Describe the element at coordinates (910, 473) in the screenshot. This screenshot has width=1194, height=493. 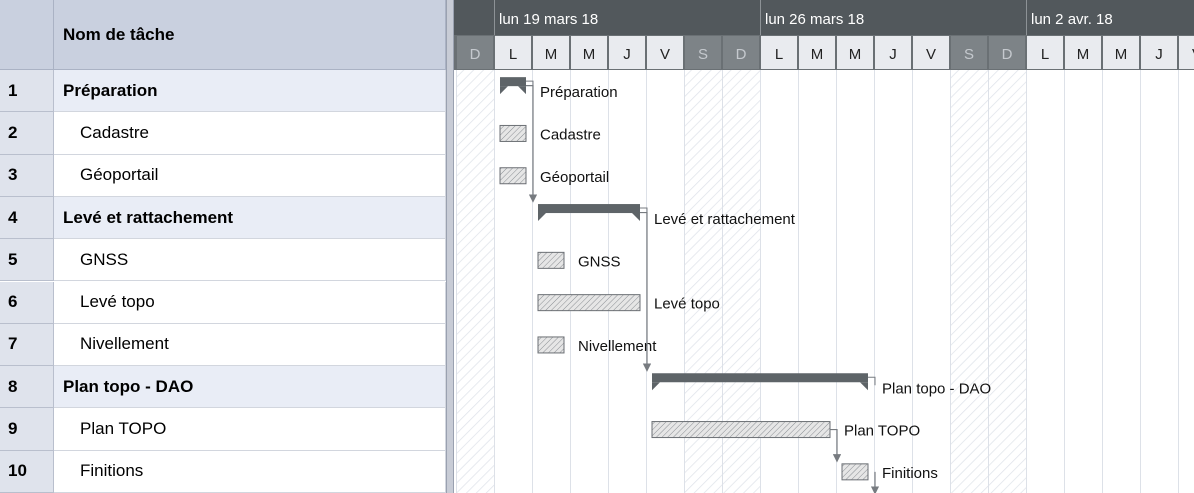
I see `bar-label: Finitions` at that location.